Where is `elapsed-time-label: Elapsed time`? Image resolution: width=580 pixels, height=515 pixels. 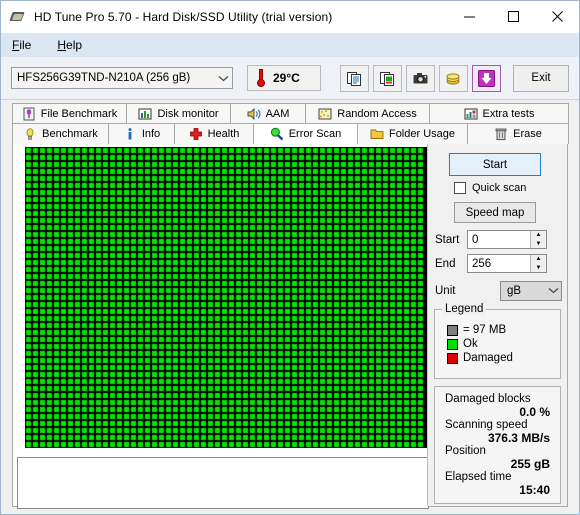 elapsed-time-label: Elapsed time is located at coordinates (478, 477).